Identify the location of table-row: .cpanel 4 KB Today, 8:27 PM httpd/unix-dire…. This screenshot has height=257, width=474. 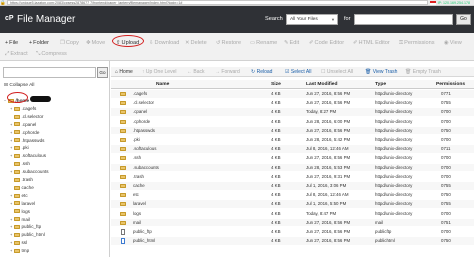
(292, 112).